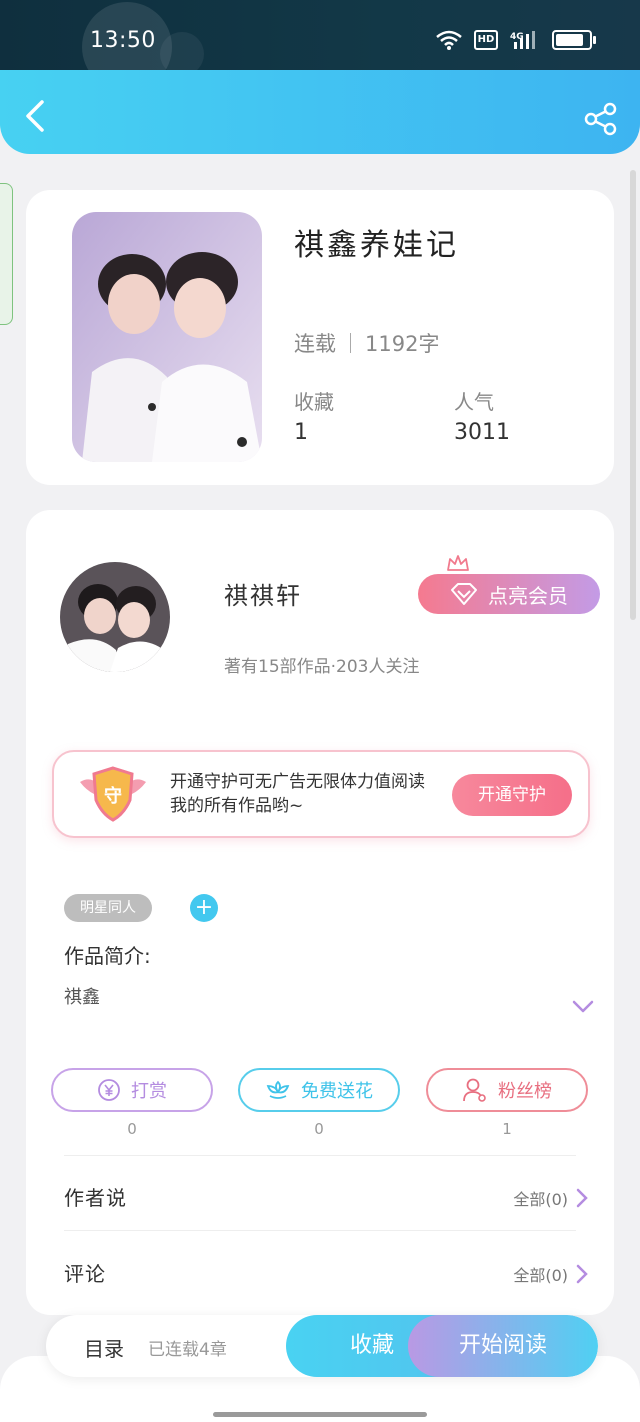 This screenshot has height=1422, width=640. What do you see at coordinates (528, 595) in the screenshot?
I see `vip-button-label: 点亮会员` at bounding box center [528, 595].